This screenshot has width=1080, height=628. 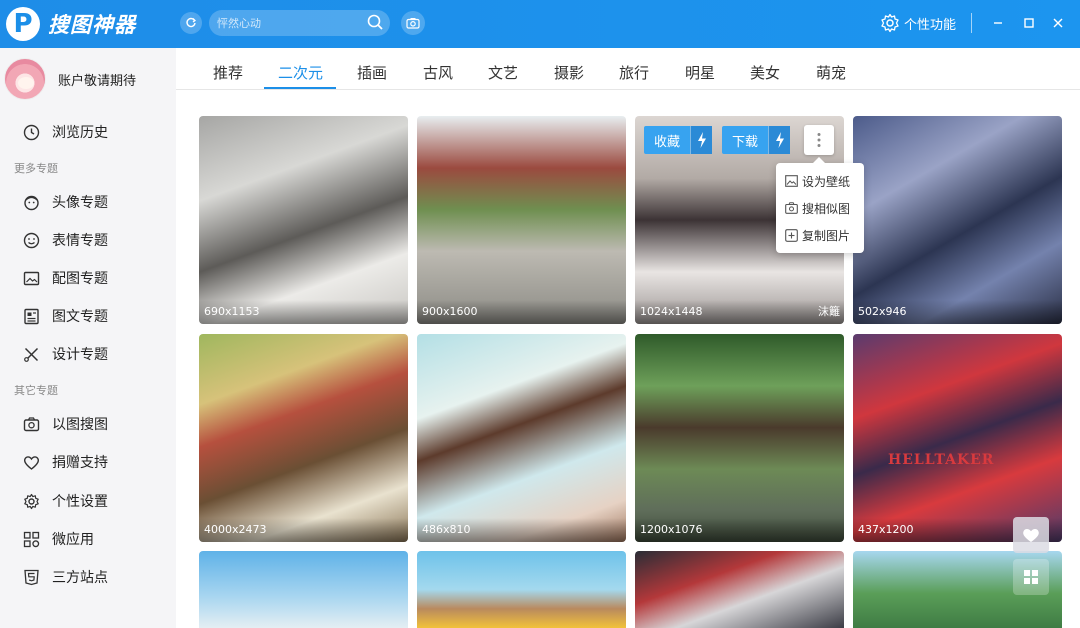 I want to click on image-dimensions: 1200x1076, so click(x=739, y=530).